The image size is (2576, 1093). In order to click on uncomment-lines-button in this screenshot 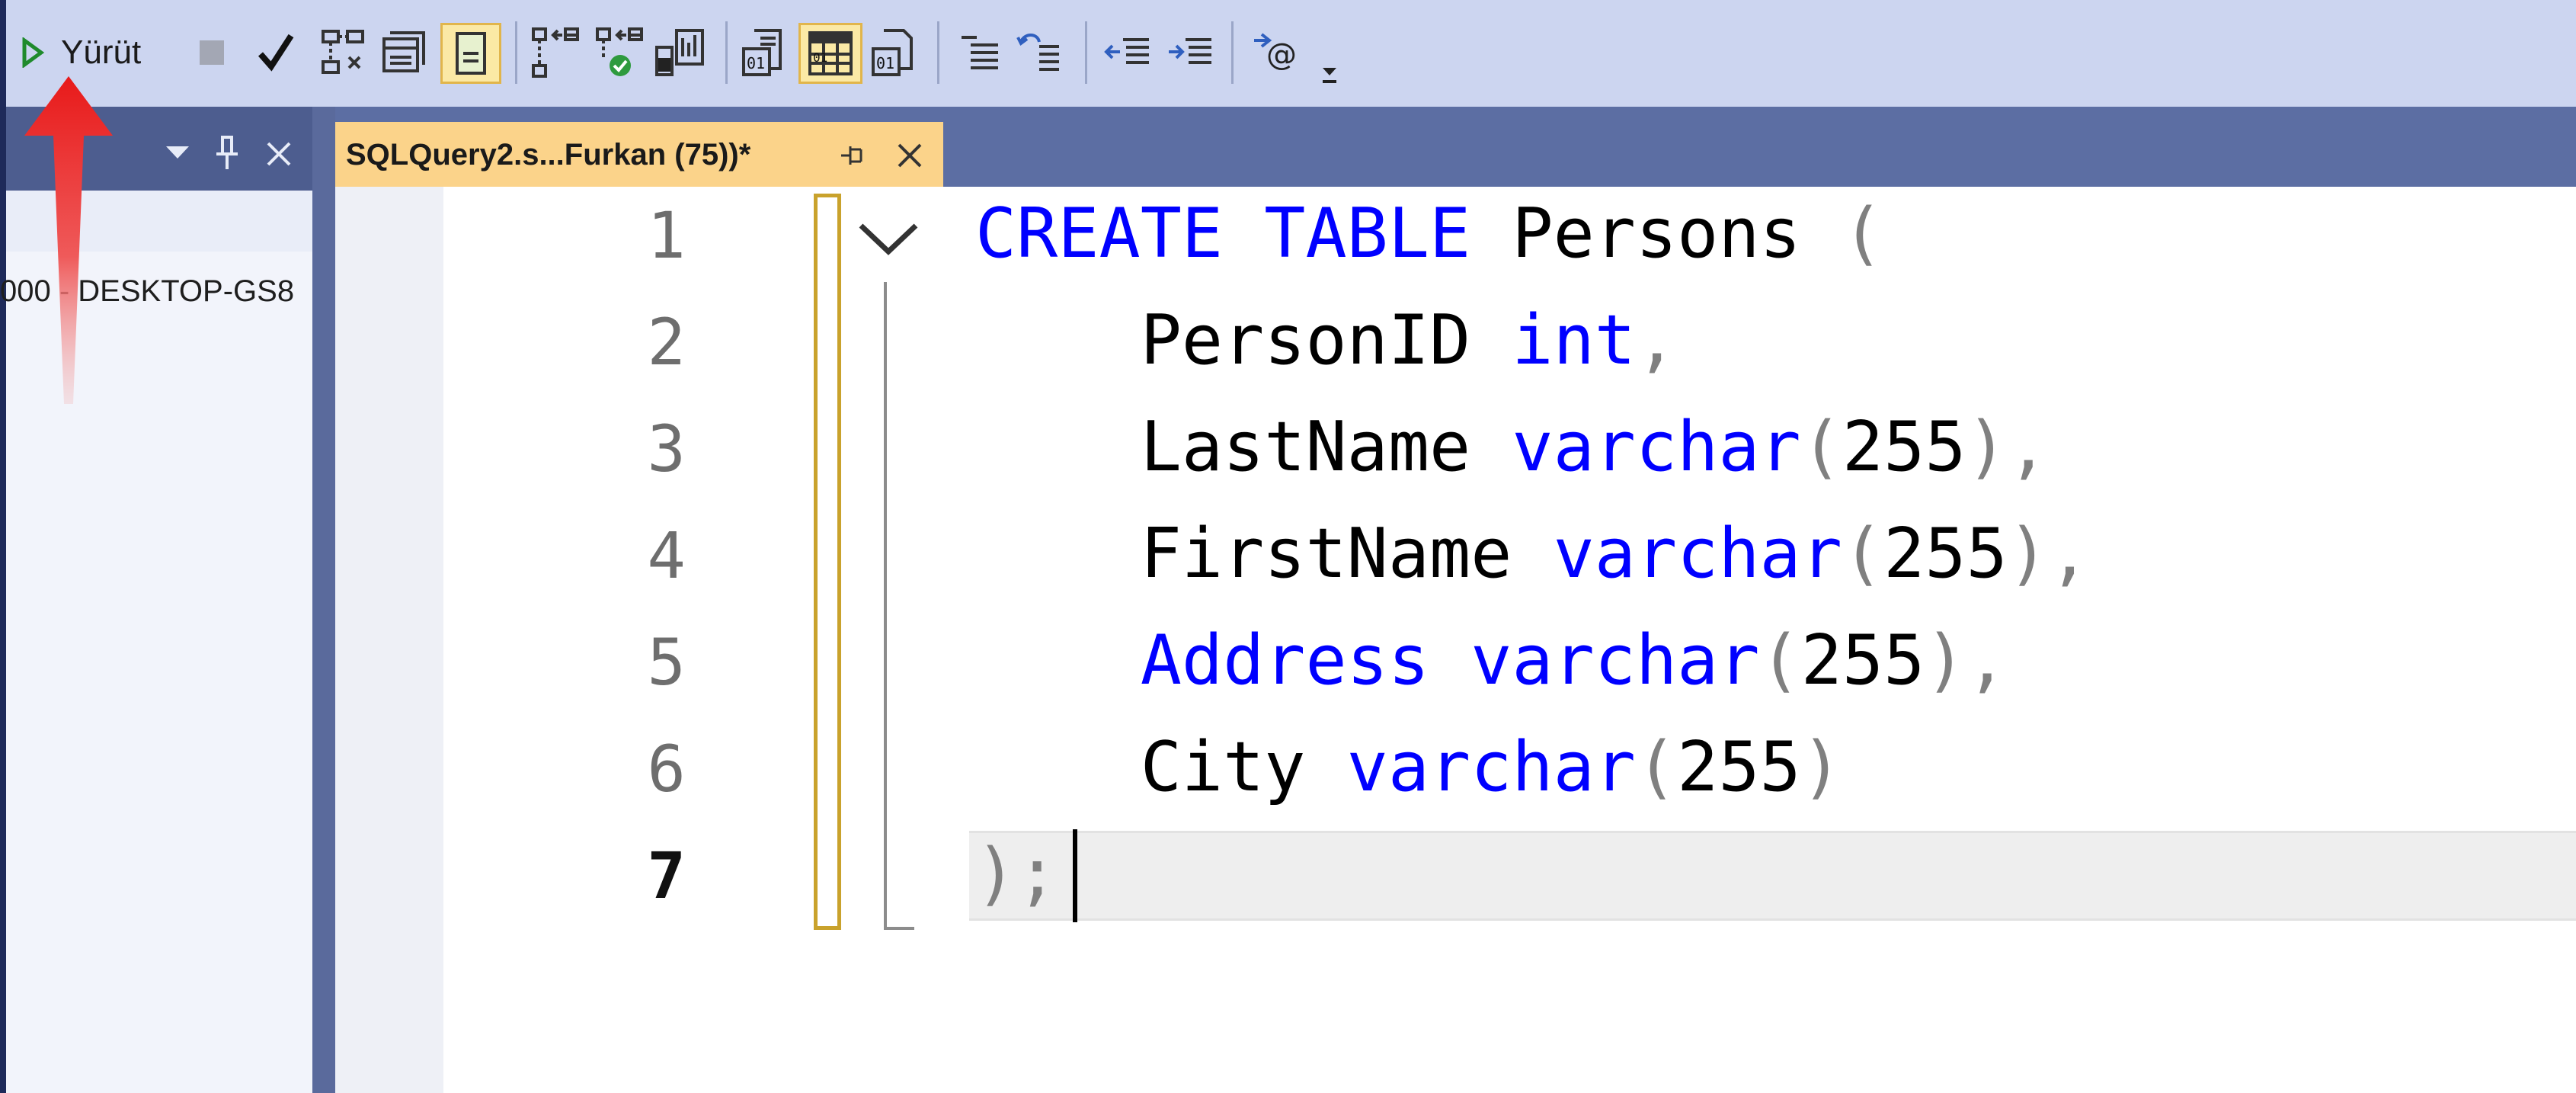, I will do `click(1039, 52)`.